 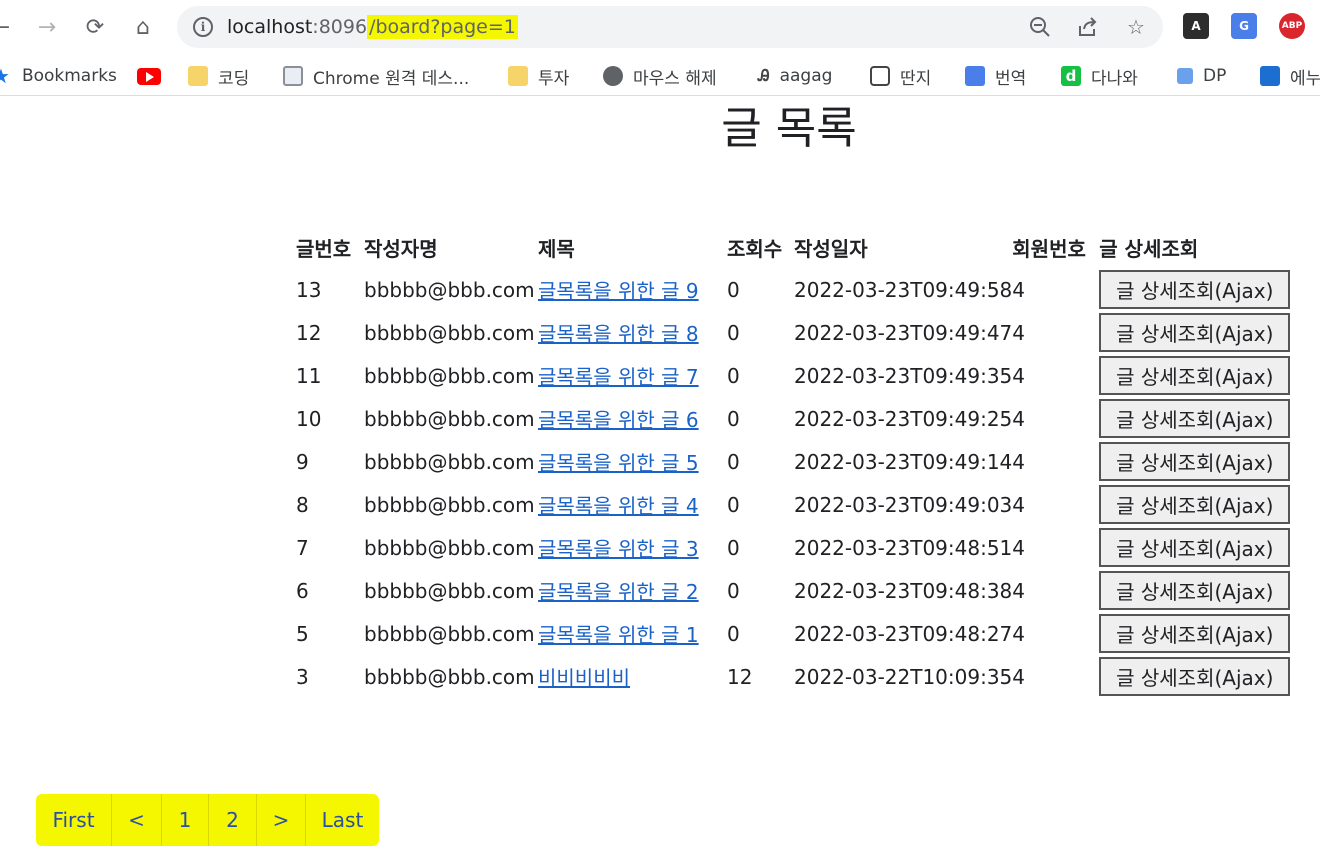 I want to click on url-host: localhost, so click(x=270, y=27).